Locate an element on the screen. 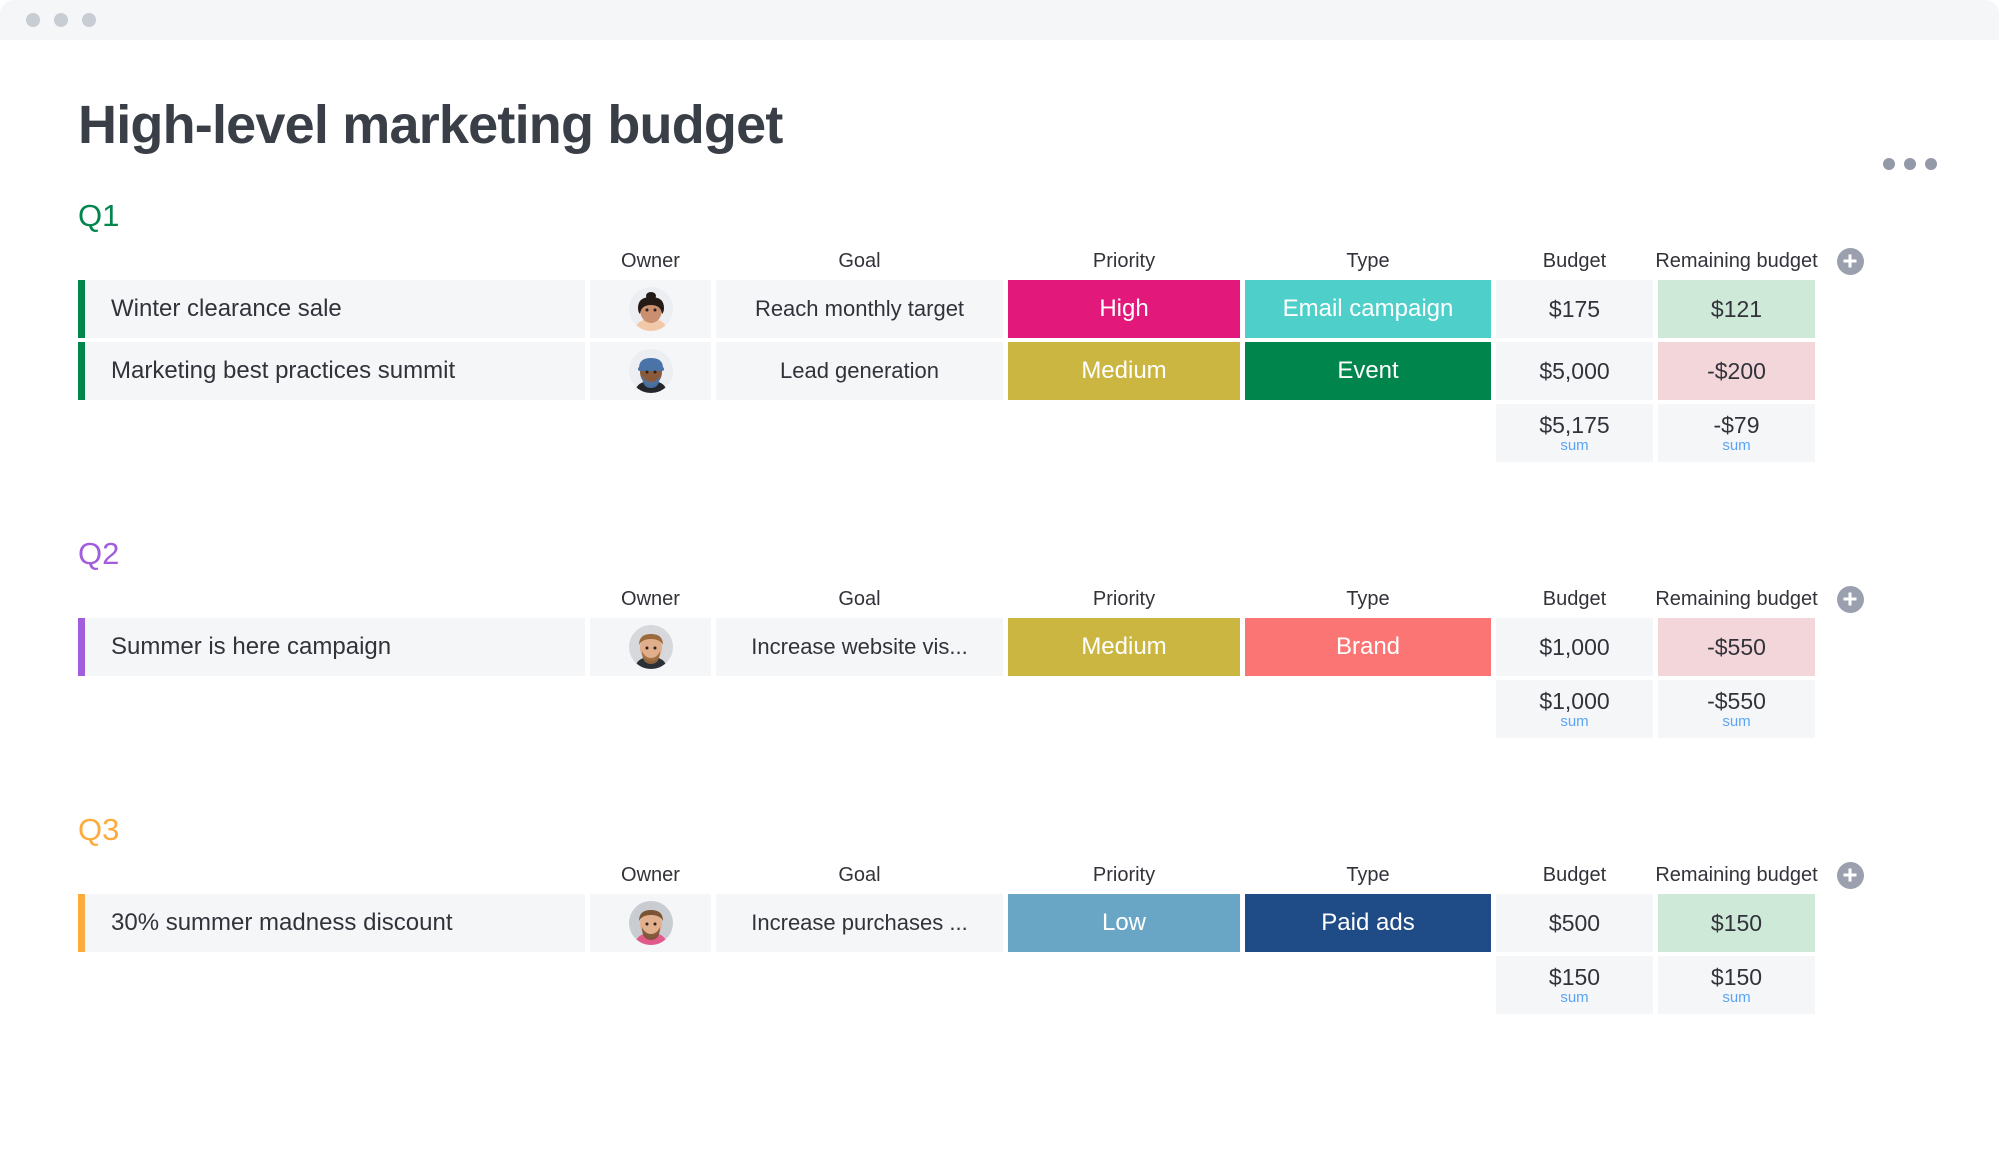  group-title: Q3 is located at coordinates (1038, 830).